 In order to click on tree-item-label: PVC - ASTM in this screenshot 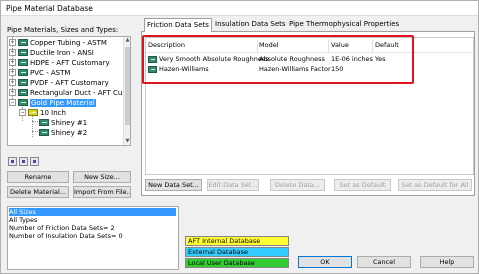, I will do `click(50, 72)`.